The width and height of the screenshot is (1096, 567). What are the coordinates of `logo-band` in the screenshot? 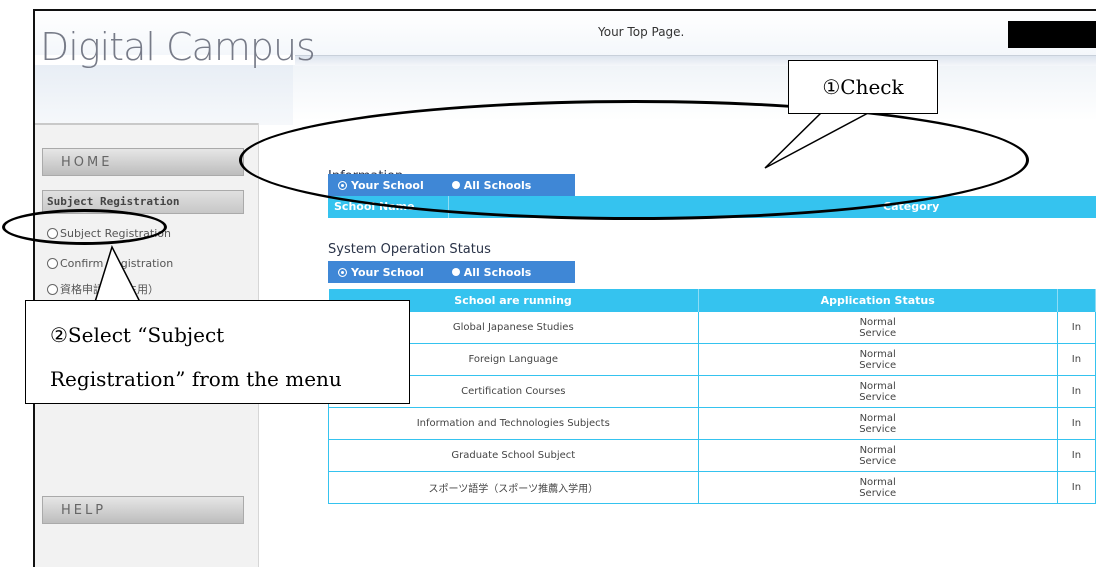 It's located at (164, 95).